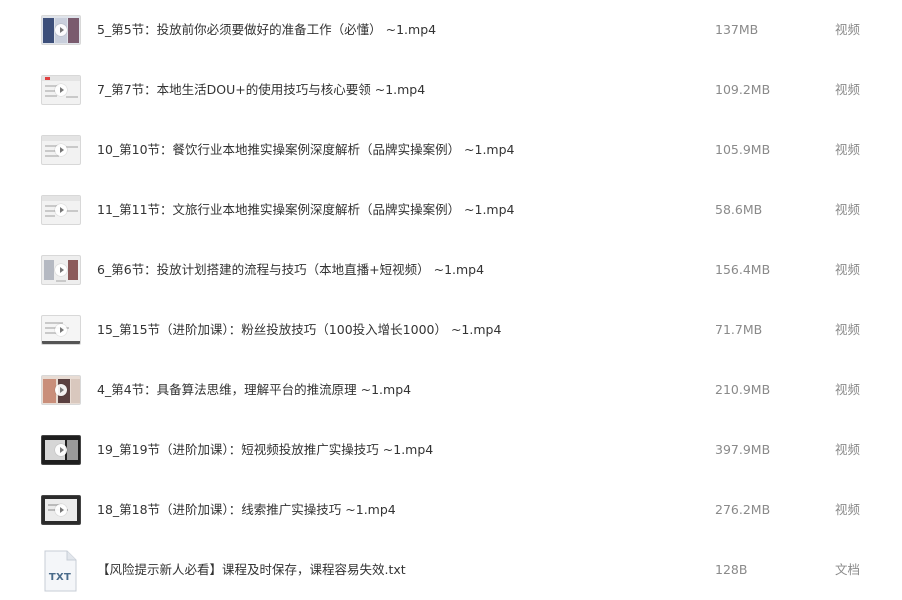 This screenshot has width=902, height=600. Describe the element at coordinates (254, 390) in the screenshot. I see `file-name: 4_第4节：具备算法思维，理解平台的推流原理 ~1.mp4` at that location.